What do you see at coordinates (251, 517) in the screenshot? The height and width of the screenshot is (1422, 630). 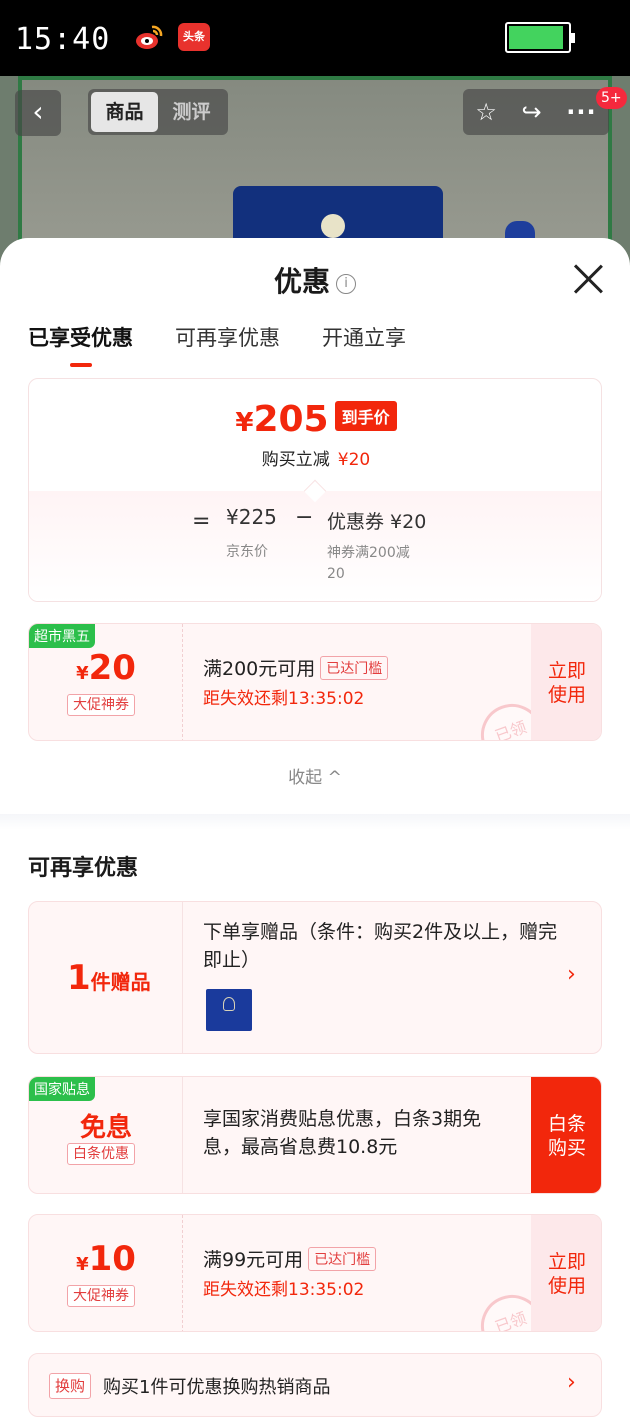 I see `jd-price: ¥225` at bounding box center [251, 517].